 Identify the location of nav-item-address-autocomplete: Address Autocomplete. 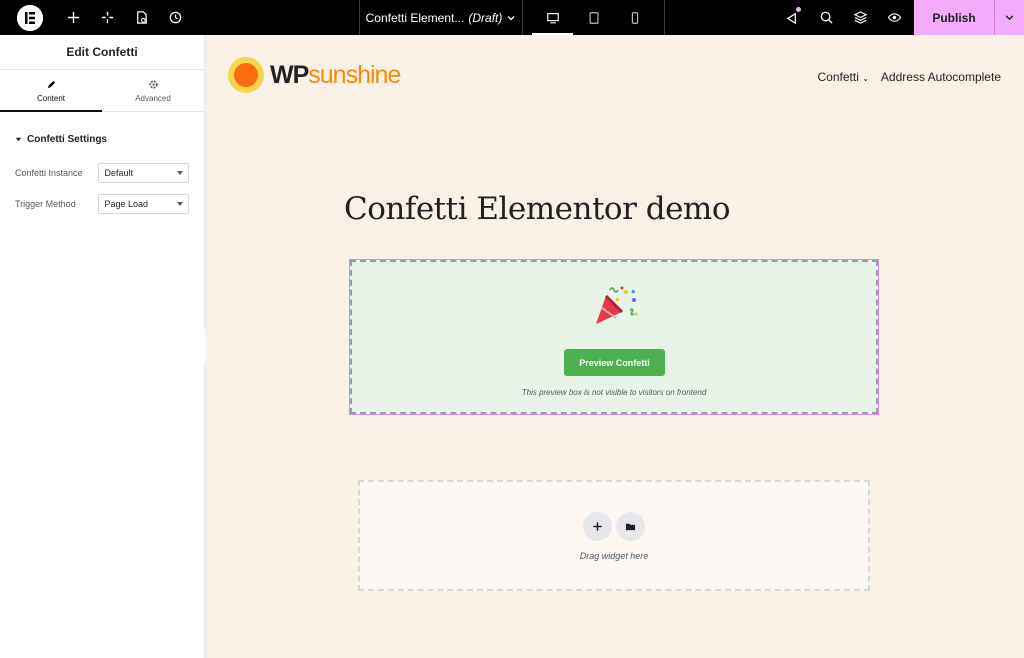
(941, 77).